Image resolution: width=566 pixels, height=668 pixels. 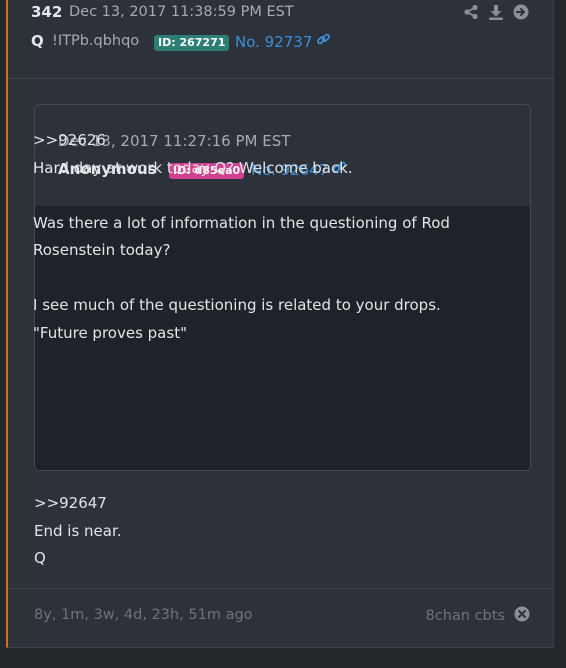 I want to click on post-age: 8y, 1m, 3w, 4d, 23h, 51m ago, so click(x=143, y=615).